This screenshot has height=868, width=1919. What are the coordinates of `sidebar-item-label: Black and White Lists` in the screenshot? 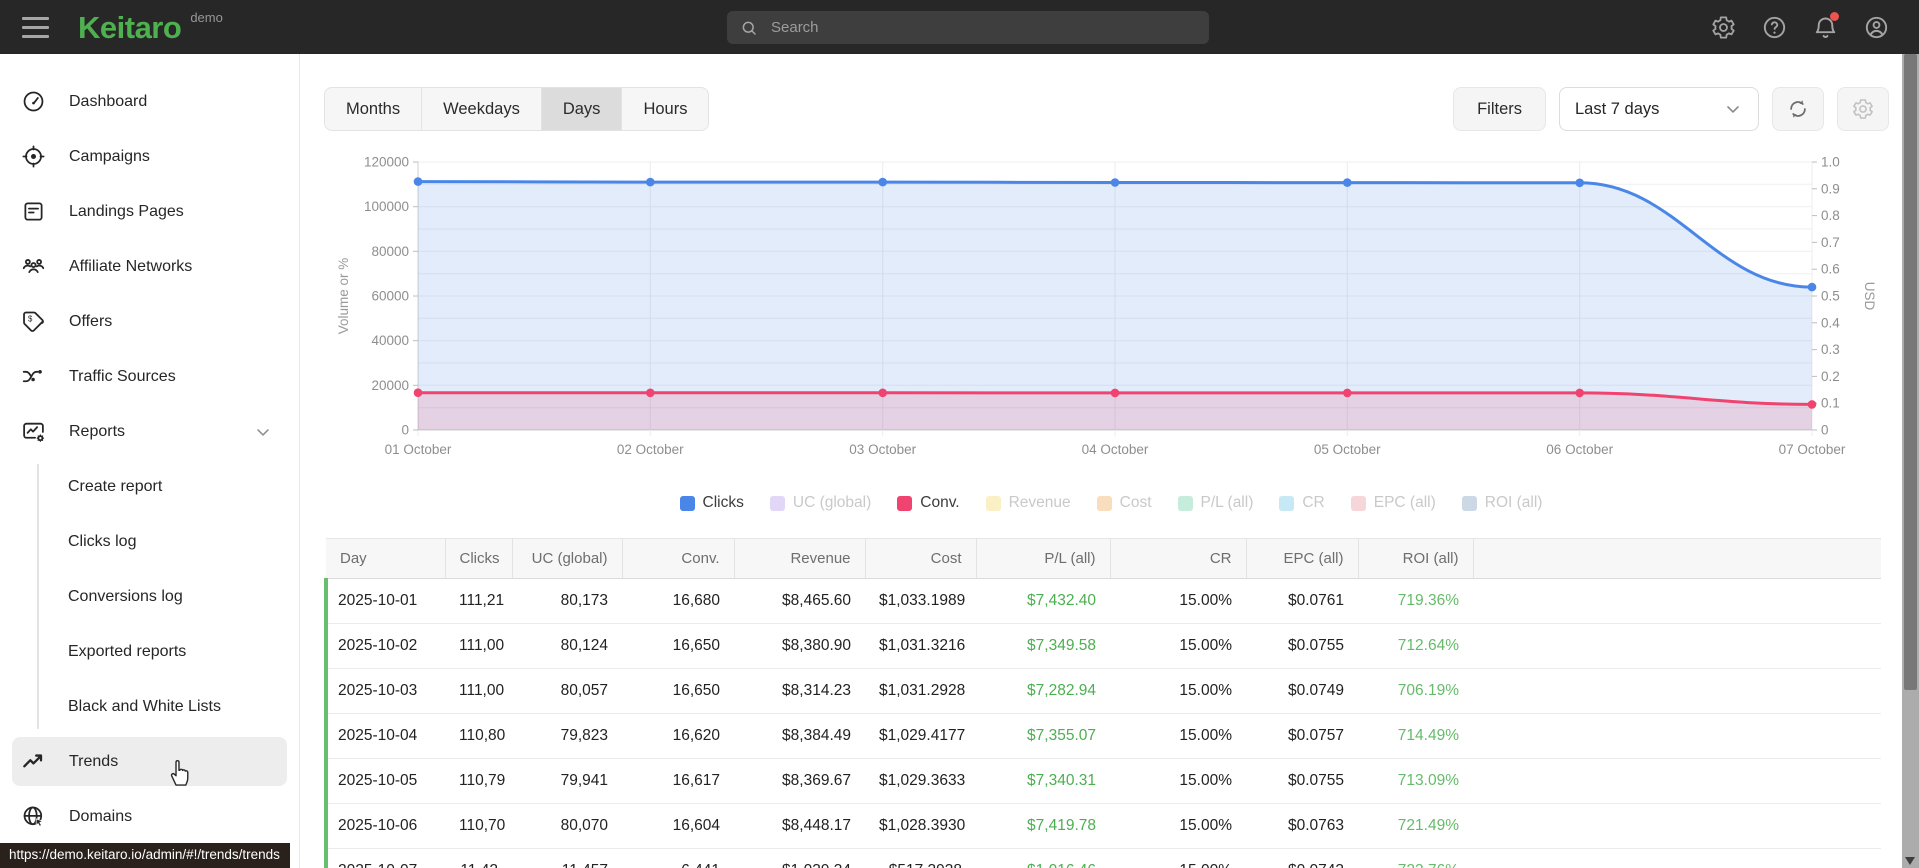 It's located at (144, 706).